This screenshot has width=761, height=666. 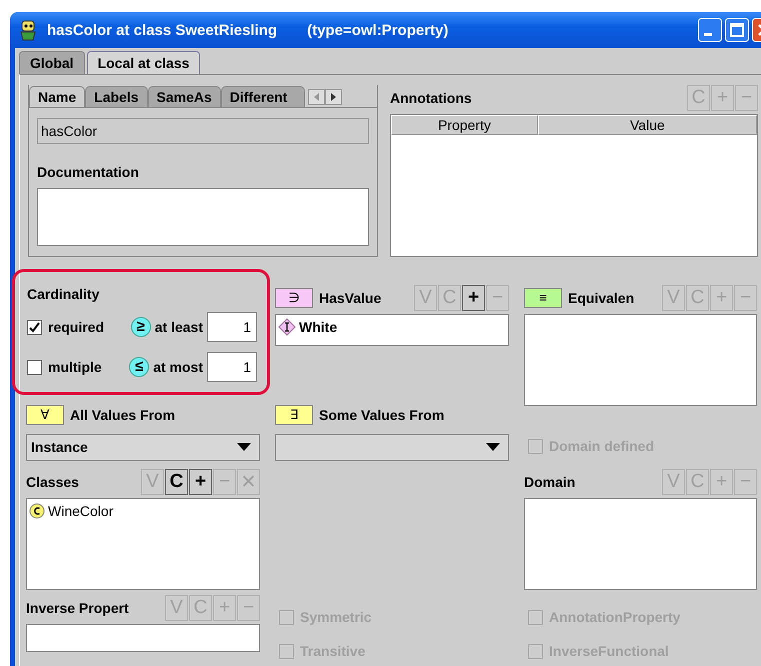 I want to click on window-title: hasColor at class SweetRiesling, so click(x=162, y=30).